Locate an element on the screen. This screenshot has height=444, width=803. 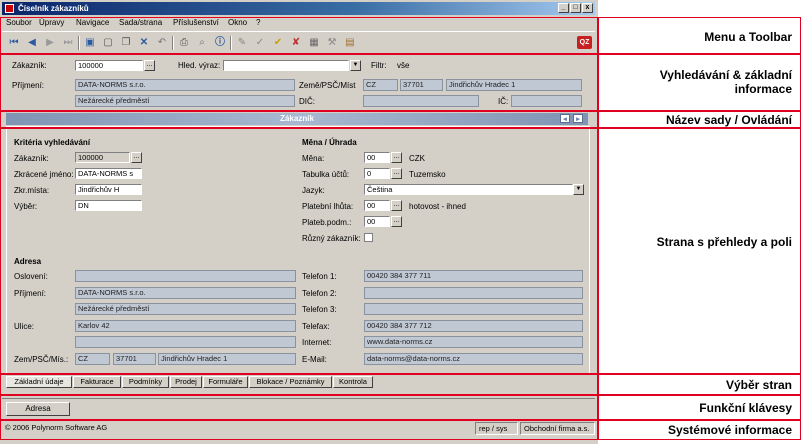
toolbar: ⏮ ◀ ▶ ⏭ ▣ ▢ ❐ ✕ ↶ ⎙ ⌕ ⓘ ✎ ✓ ✔ ✘ ▦ ⚒ ▤ QZ is located at coordinates (298, 43).